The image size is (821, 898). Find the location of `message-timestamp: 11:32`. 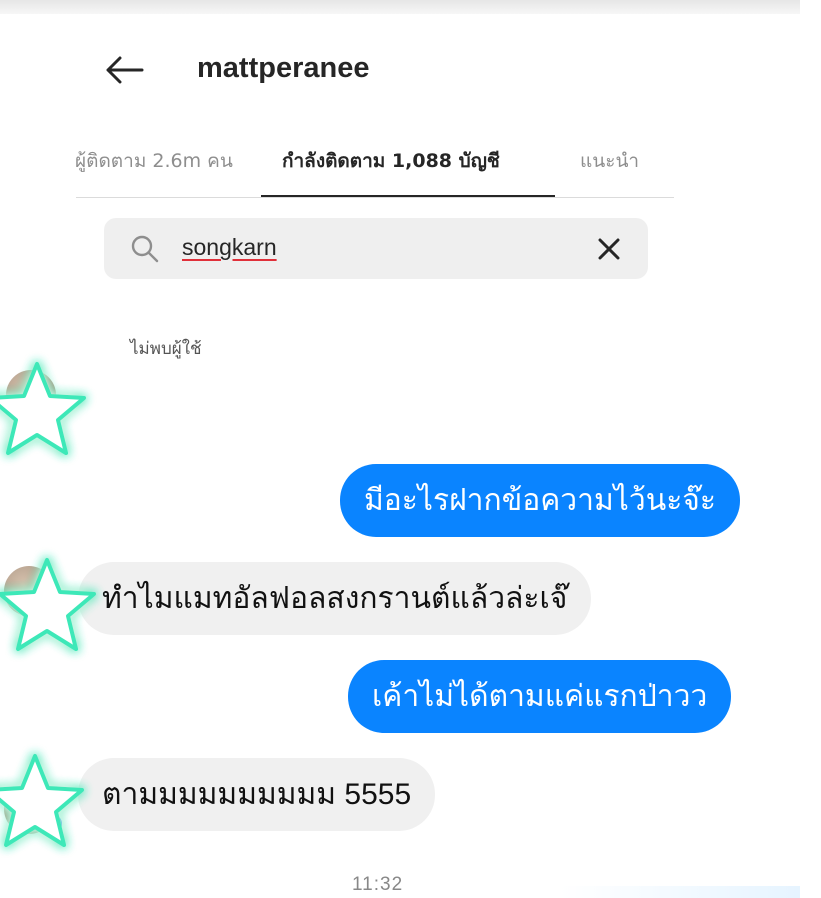

message-timestamp: 11:32 is located at coordinates (378, 884).